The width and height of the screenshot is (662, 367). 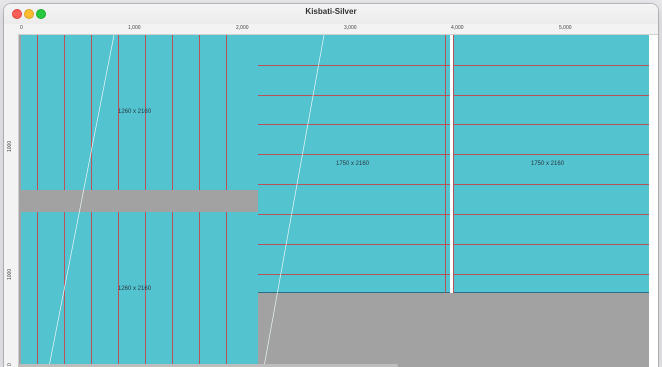 I want to click on ruler-tick: 2,000, so click(x=242, y=28).